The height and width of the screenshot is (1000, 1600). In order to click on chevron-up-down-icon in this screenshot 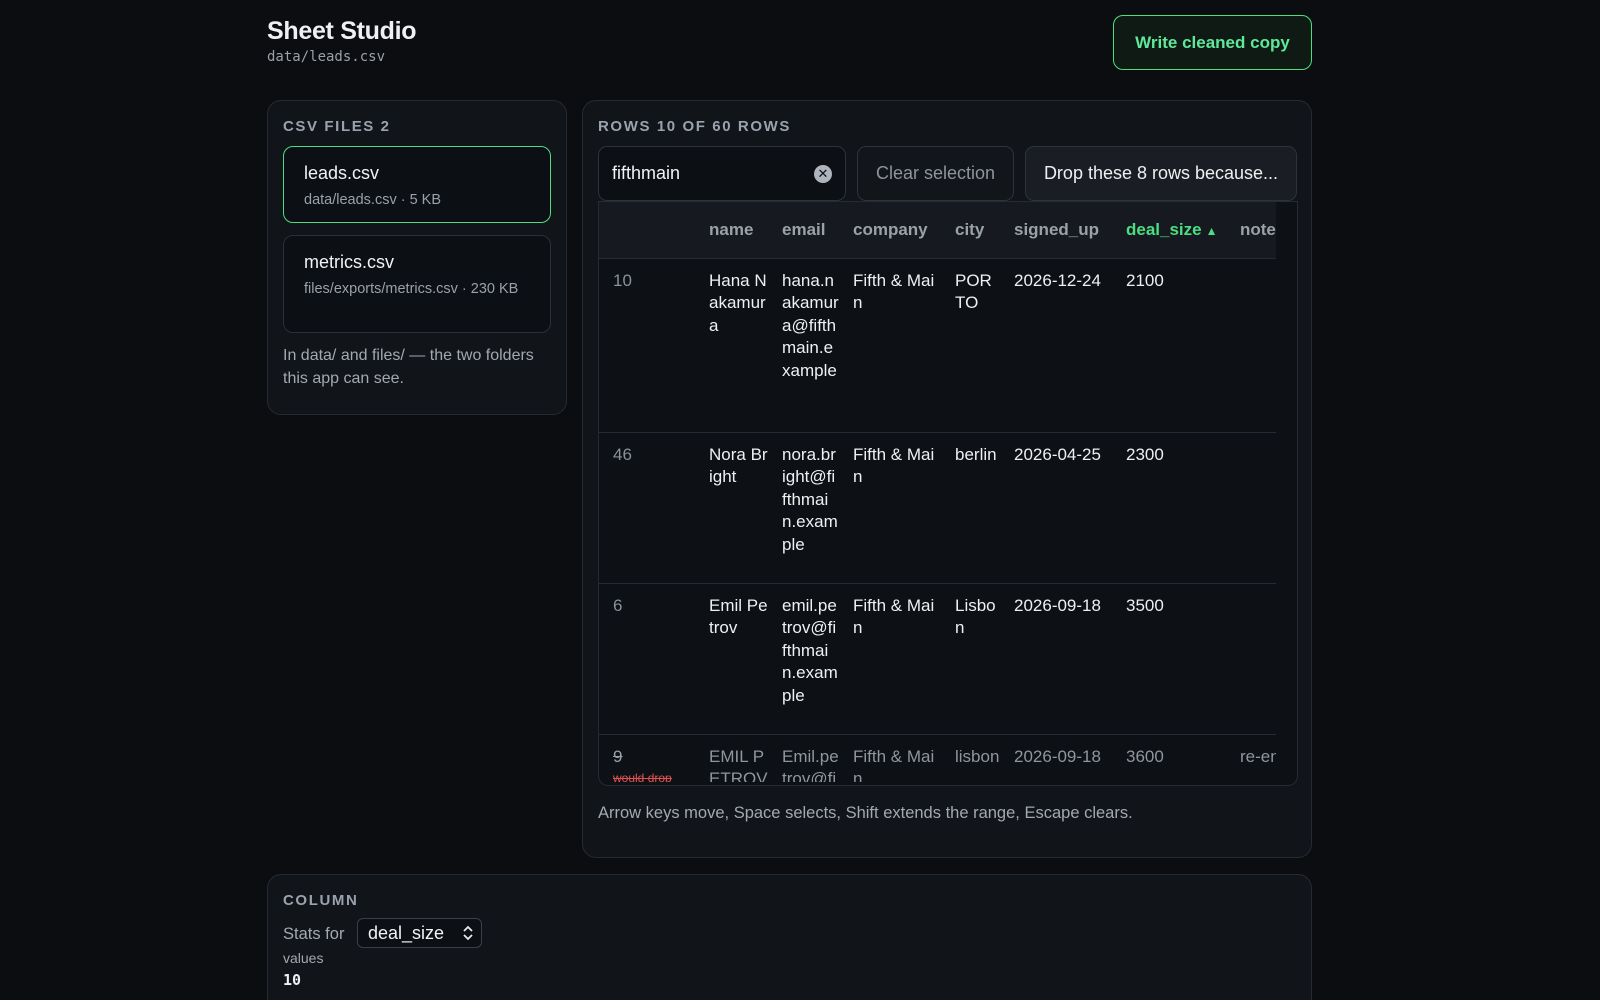, I will do `click(468, 933)`.